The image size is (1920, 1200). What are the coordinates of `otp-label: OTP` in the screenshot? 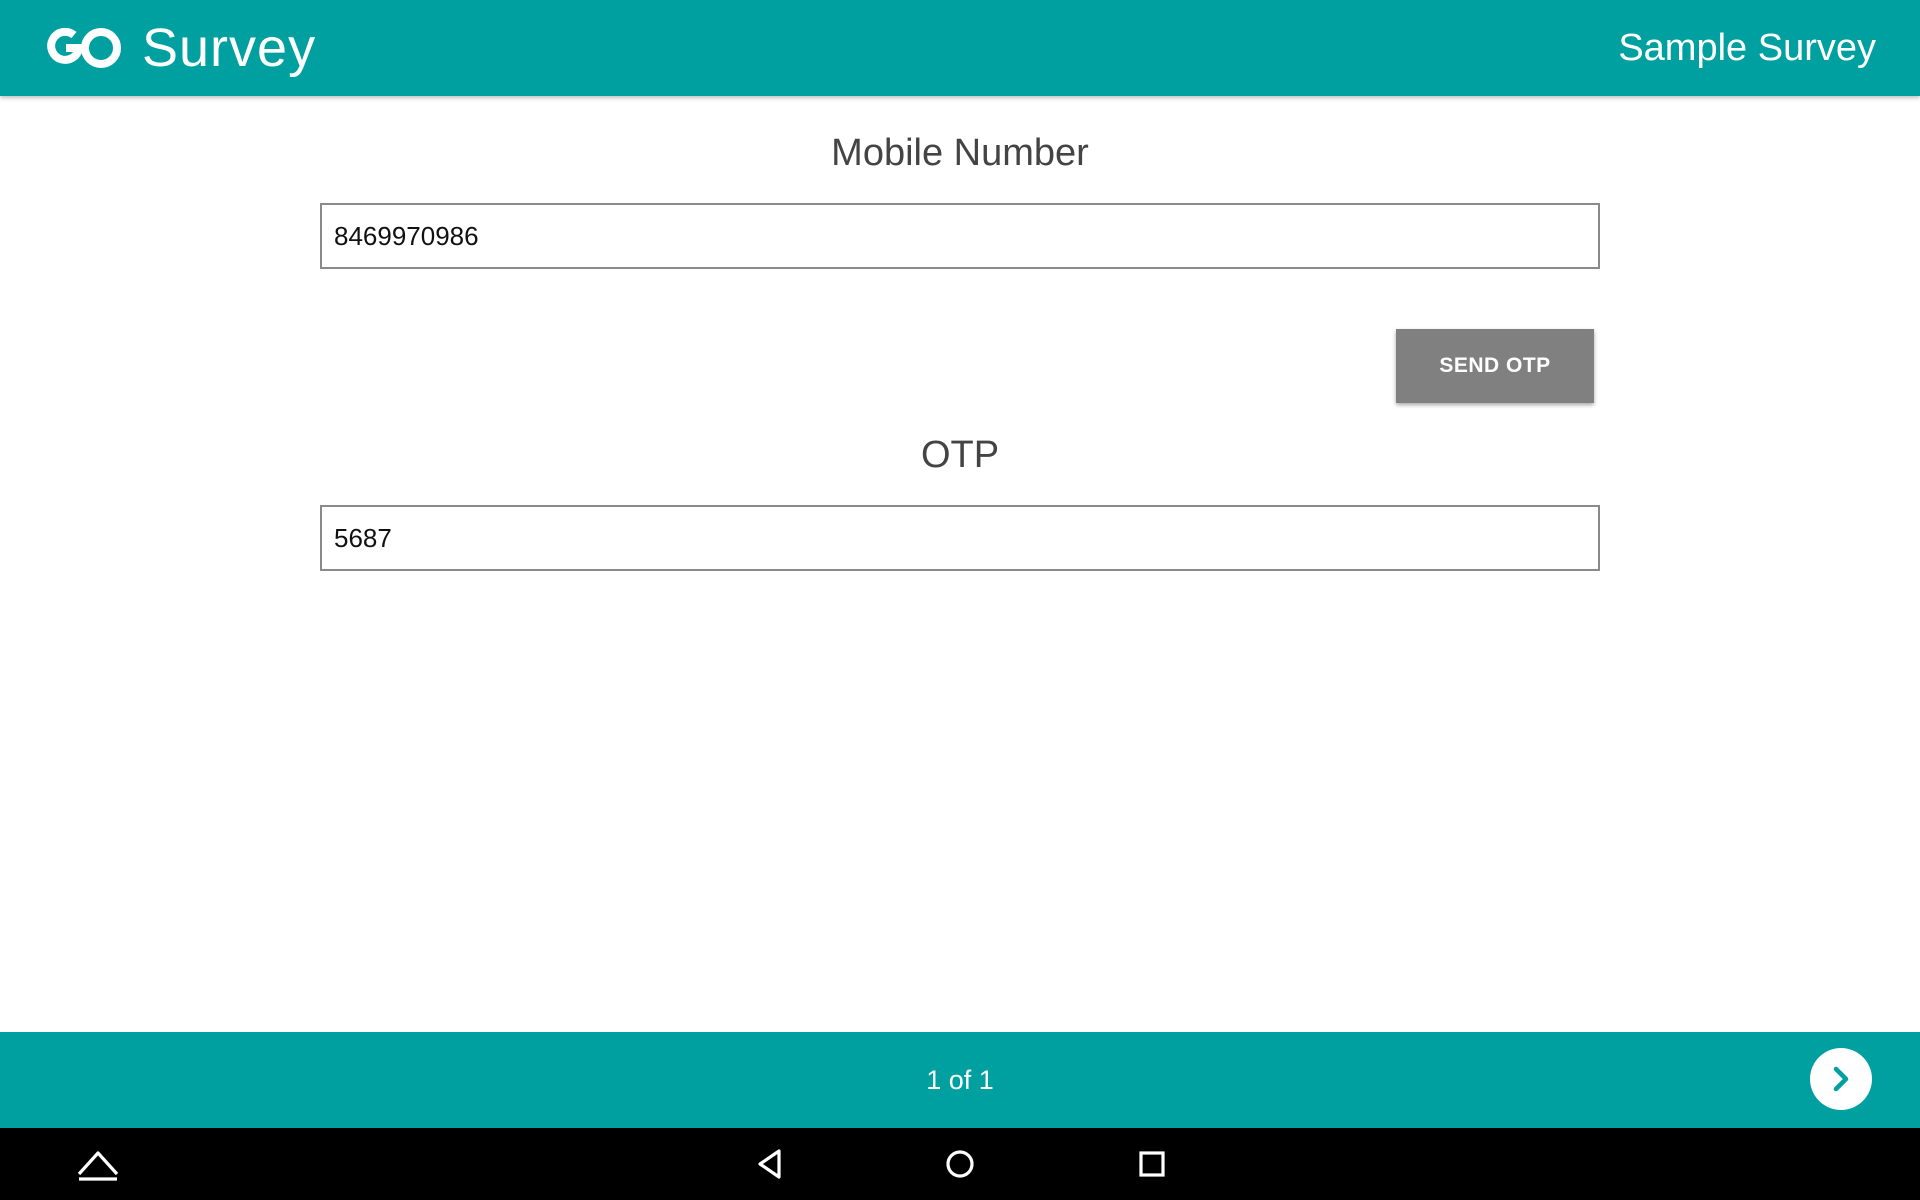 It's located at (960, 455).